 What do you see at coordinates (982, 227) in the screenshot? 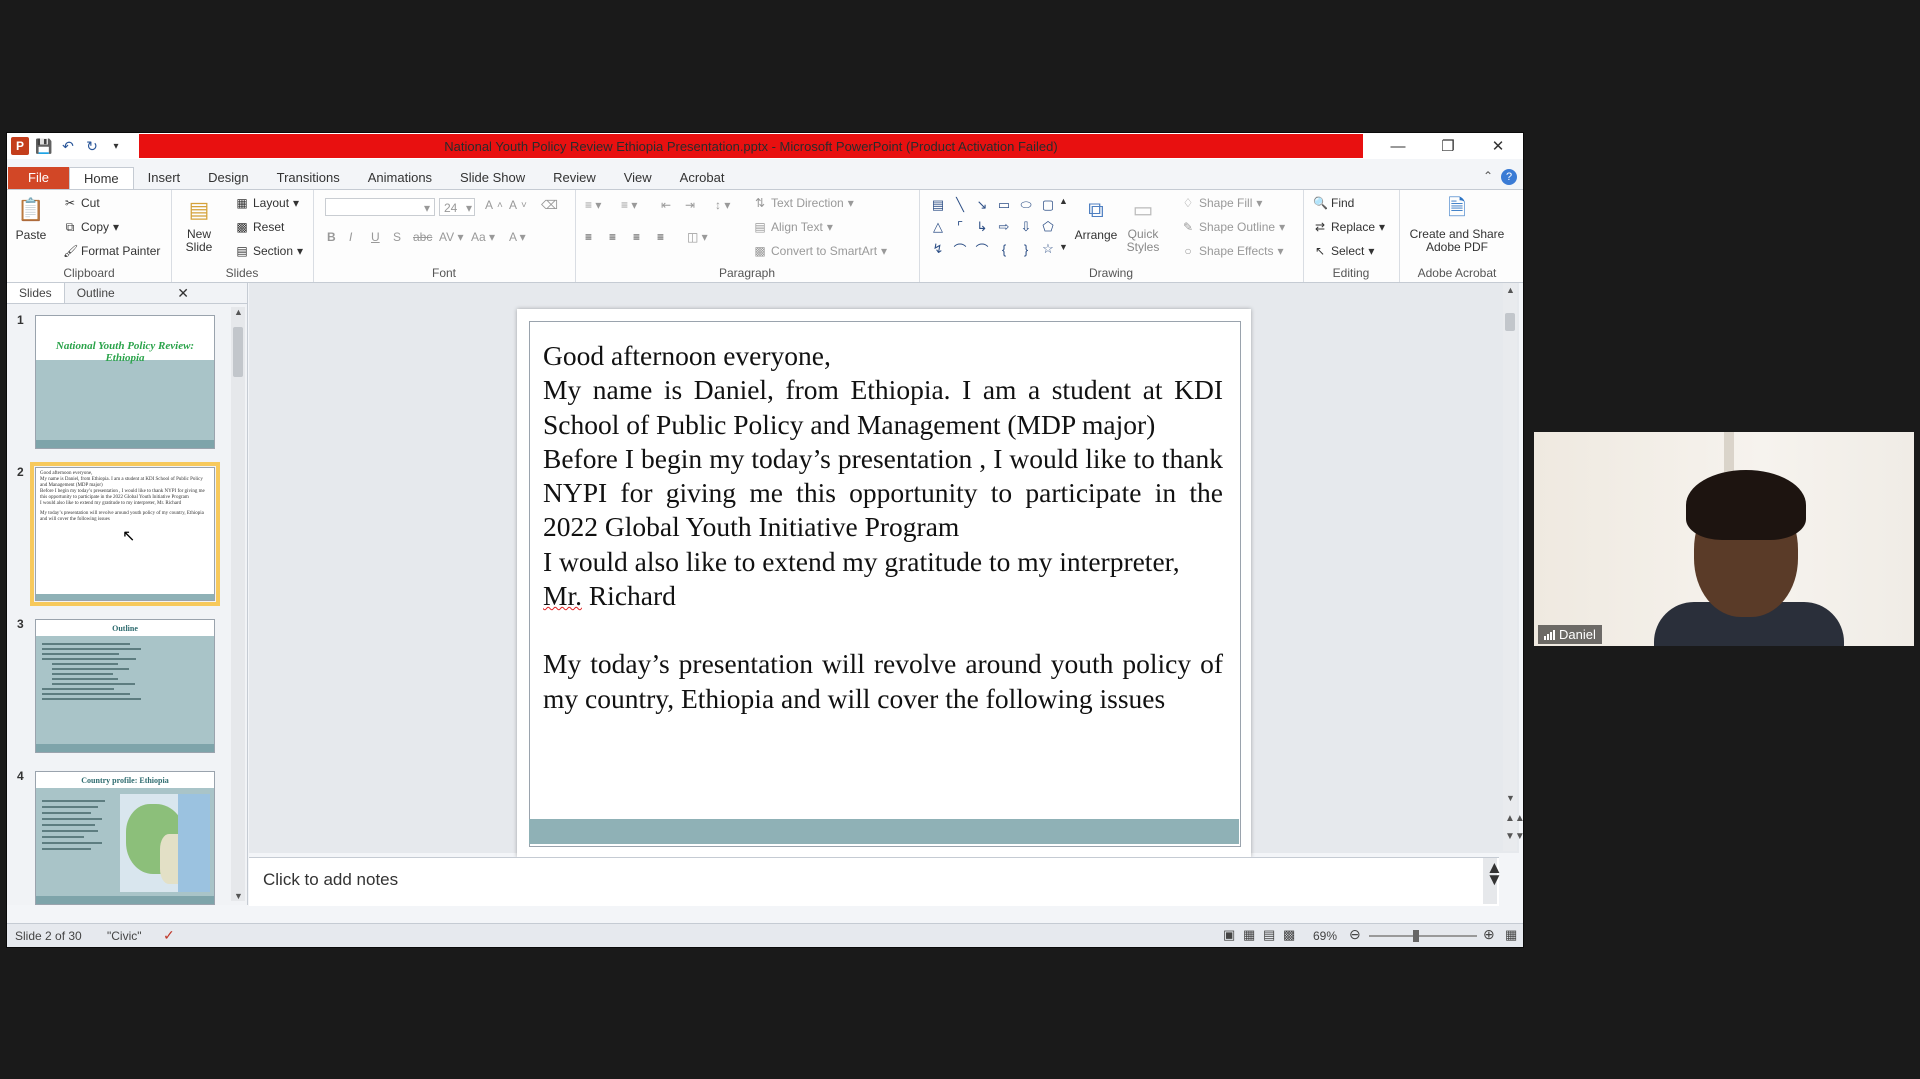
I see `elbow-arrow-icon: ↳` at bounding box center [982, 227].